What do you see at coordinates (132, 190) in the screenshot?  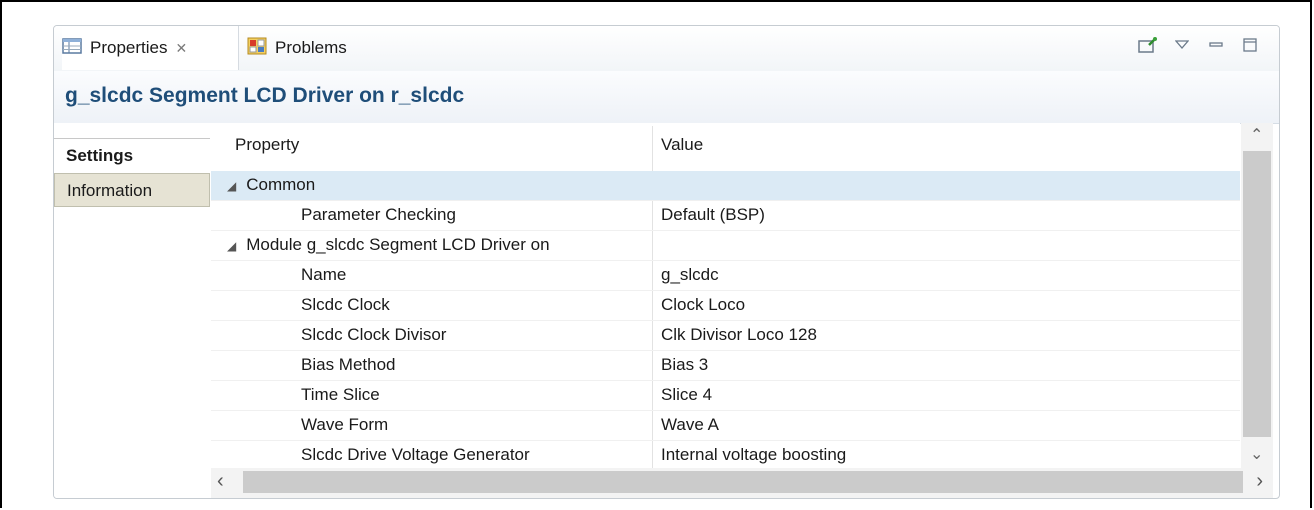 I see `side-tab-information: Information` at bounding box center [132, 190].